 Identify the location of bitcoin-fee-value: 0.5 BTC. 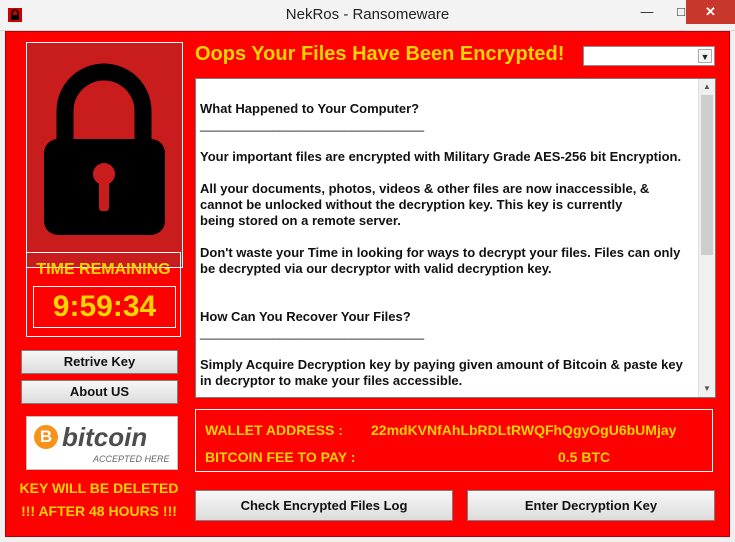
(584, 457).